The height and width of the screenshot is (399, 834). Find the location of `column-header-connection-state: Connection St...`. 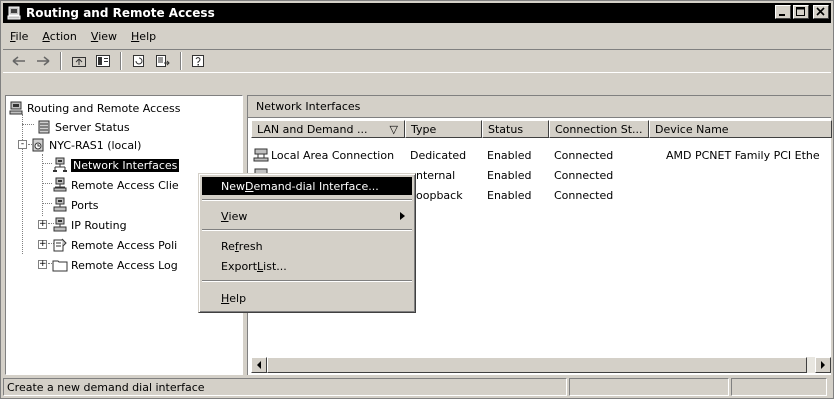

column-header-connection-state: Connection St... is located at coordinates (599, 129).